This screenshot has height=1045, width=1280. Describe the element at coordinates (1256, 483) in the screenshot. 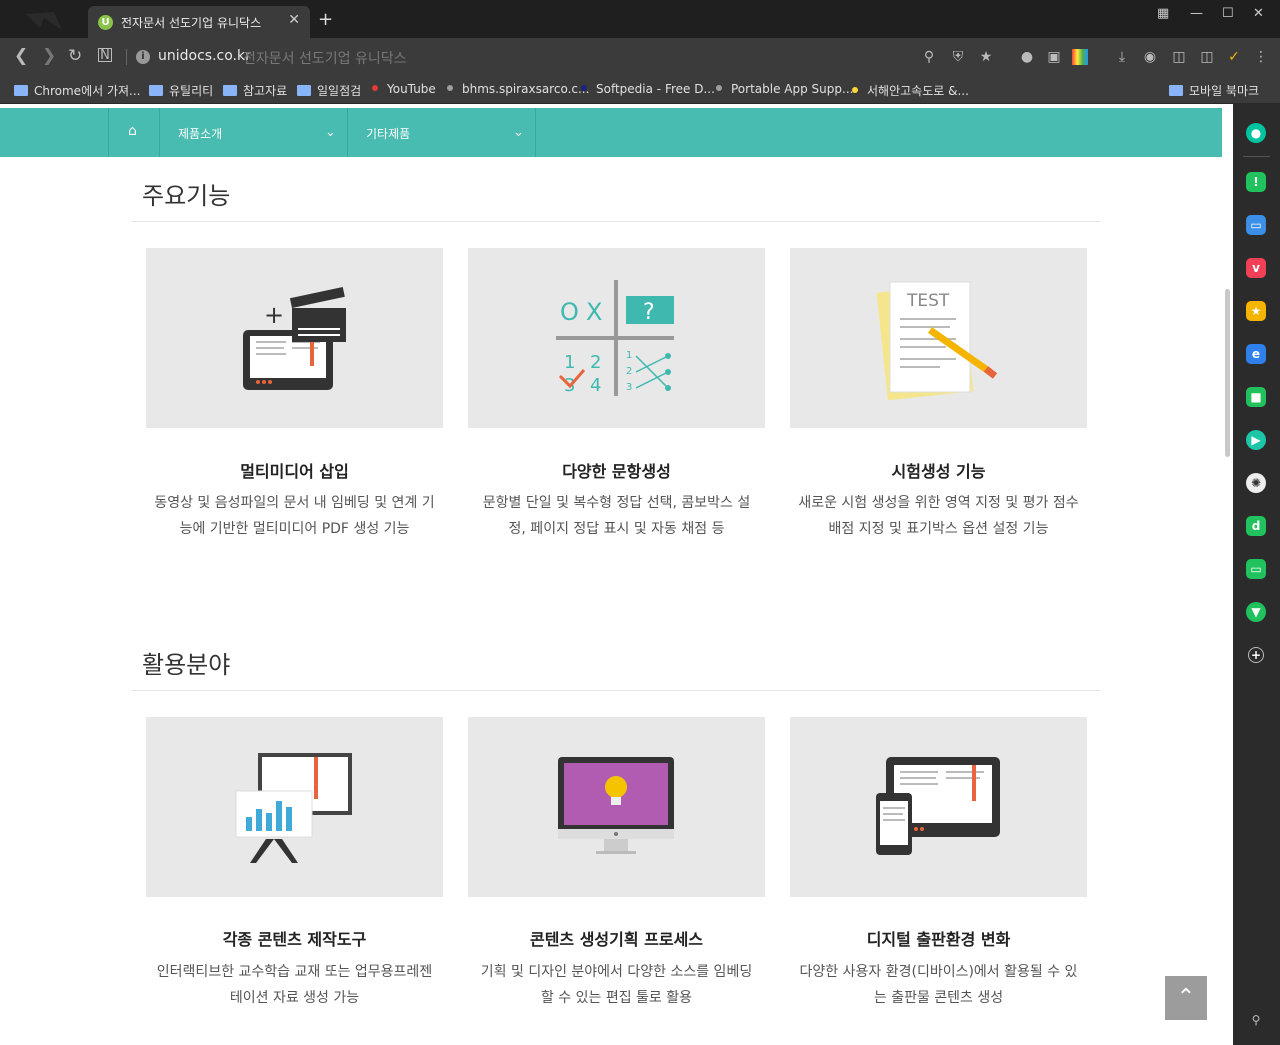

I see `openai-icon: ✺` at that location.